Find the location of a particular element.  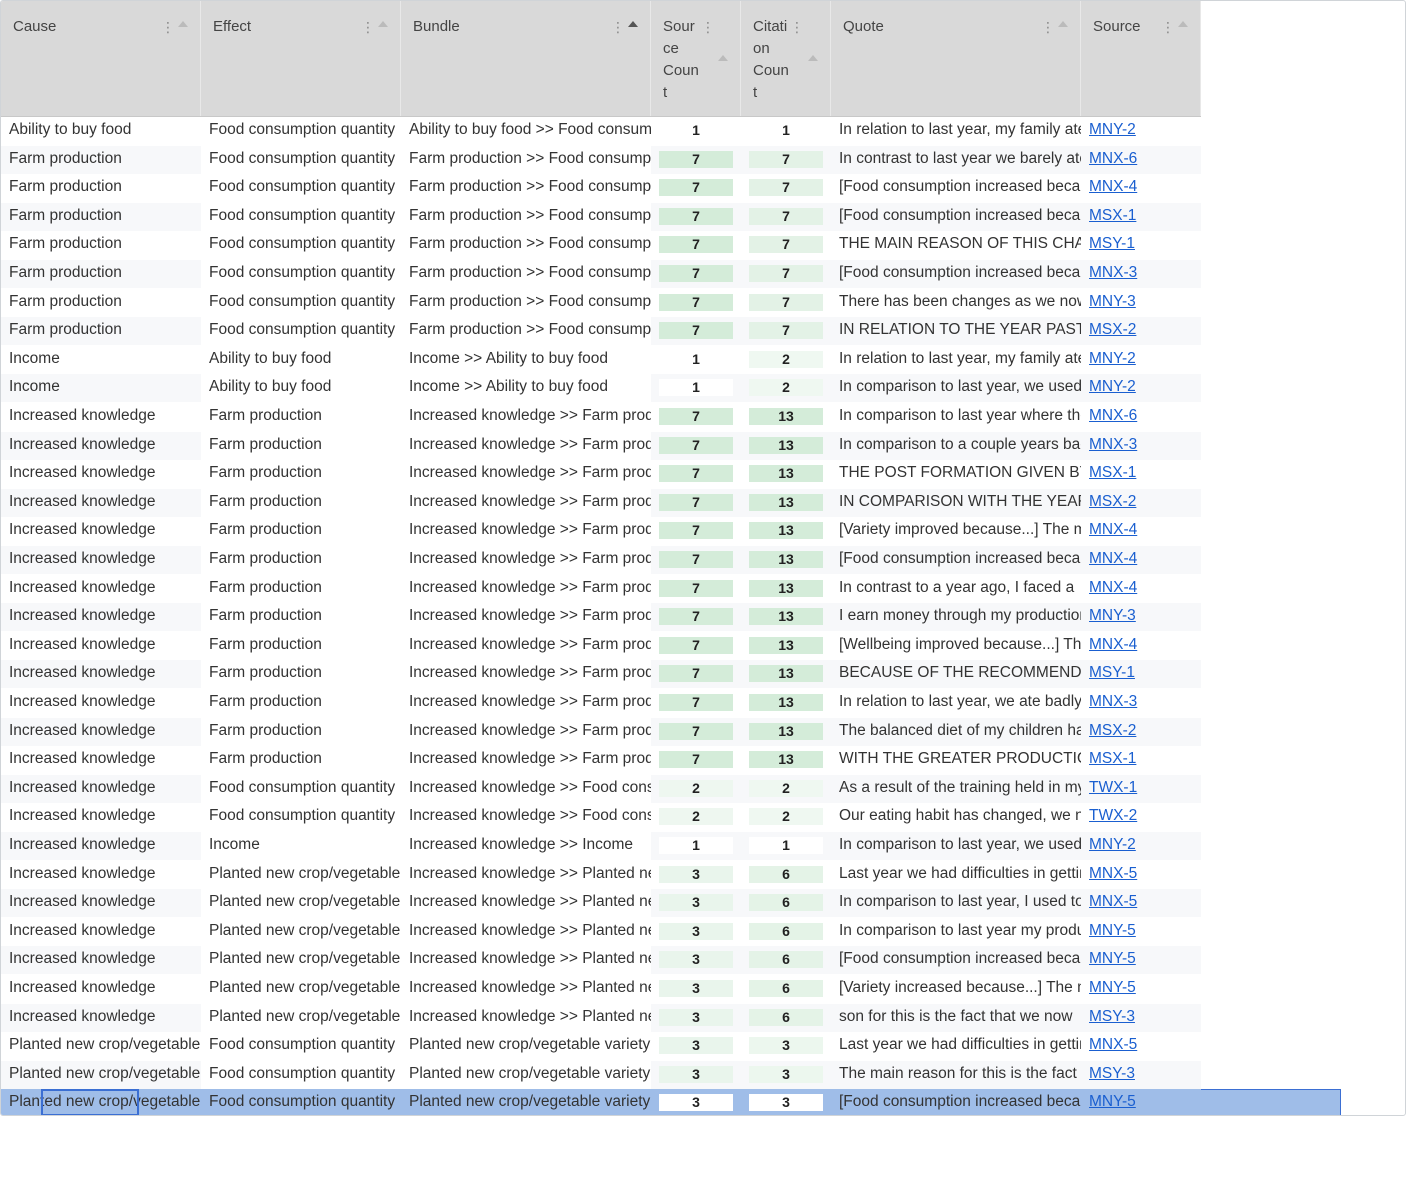

sort-arrow-icon is located at coordinates (633, 24).